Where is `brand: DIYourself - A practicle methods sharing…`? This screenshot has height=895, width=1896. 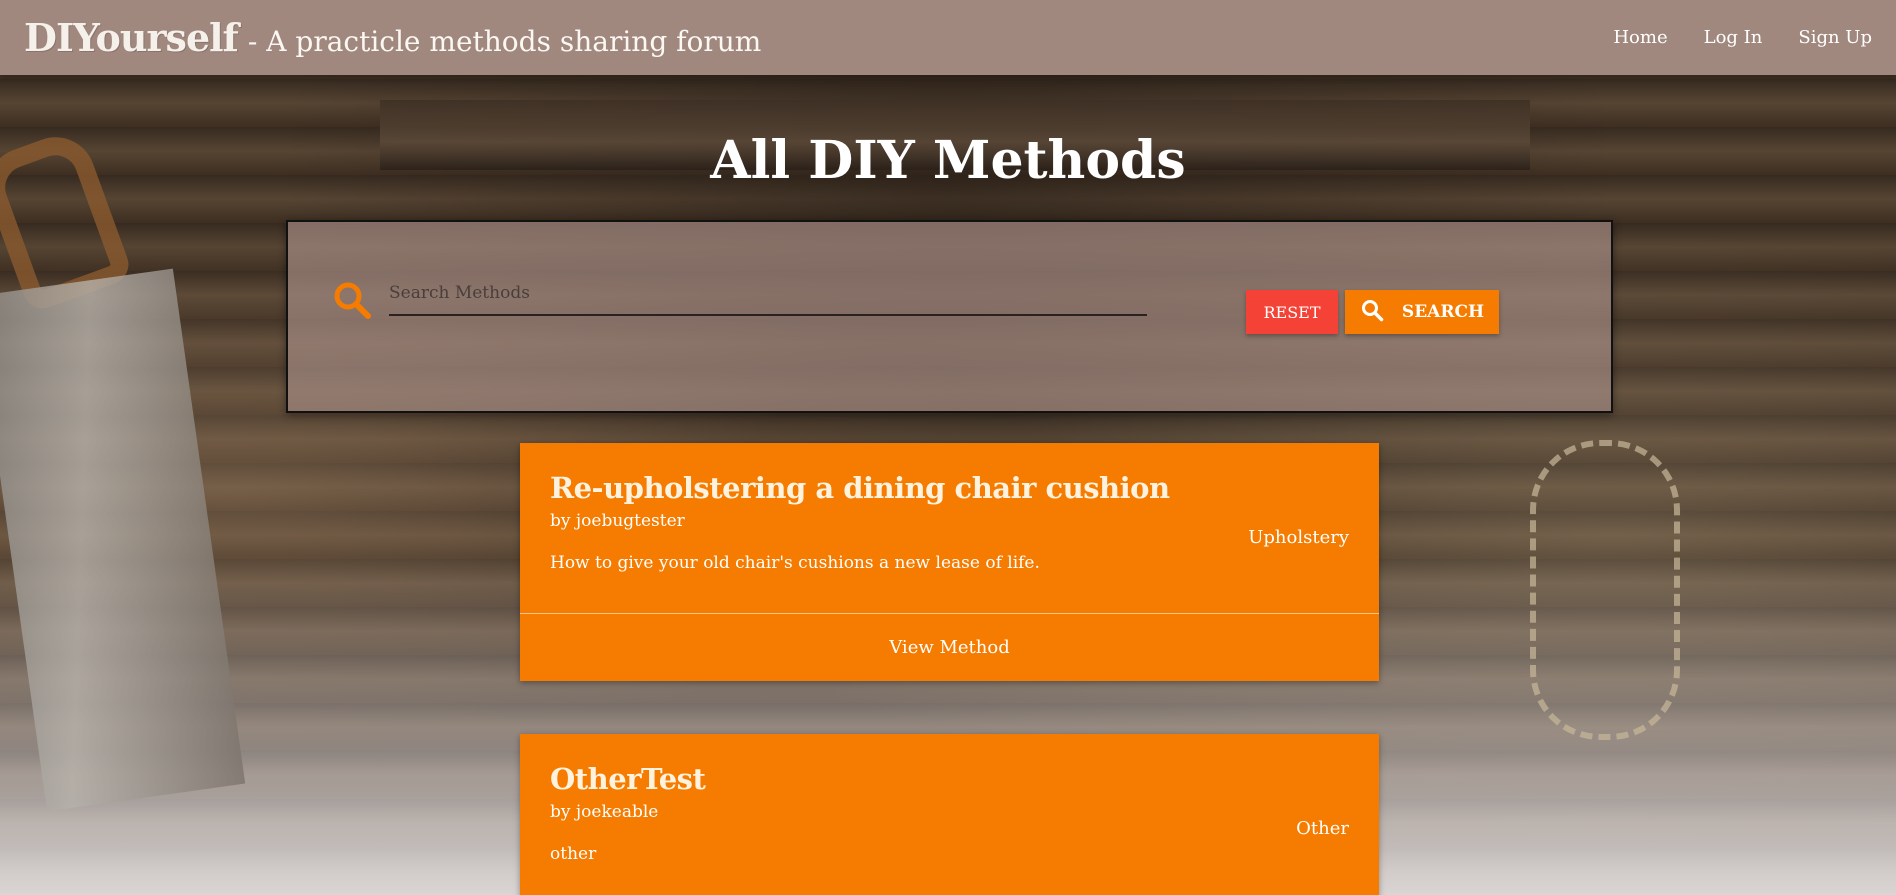 brand: DIYourself - A practicle methods sharing… is located at coordinates (392, 37).